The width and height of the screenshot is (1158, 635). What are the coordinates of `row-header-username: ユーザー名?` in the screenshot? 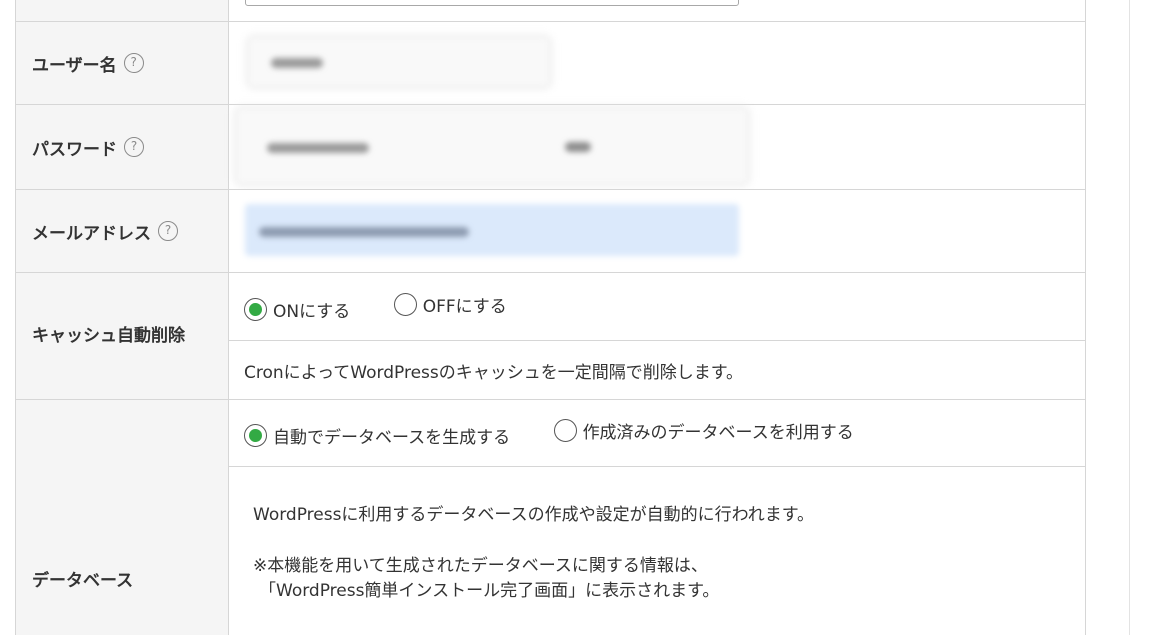 It's located at (122, 63).